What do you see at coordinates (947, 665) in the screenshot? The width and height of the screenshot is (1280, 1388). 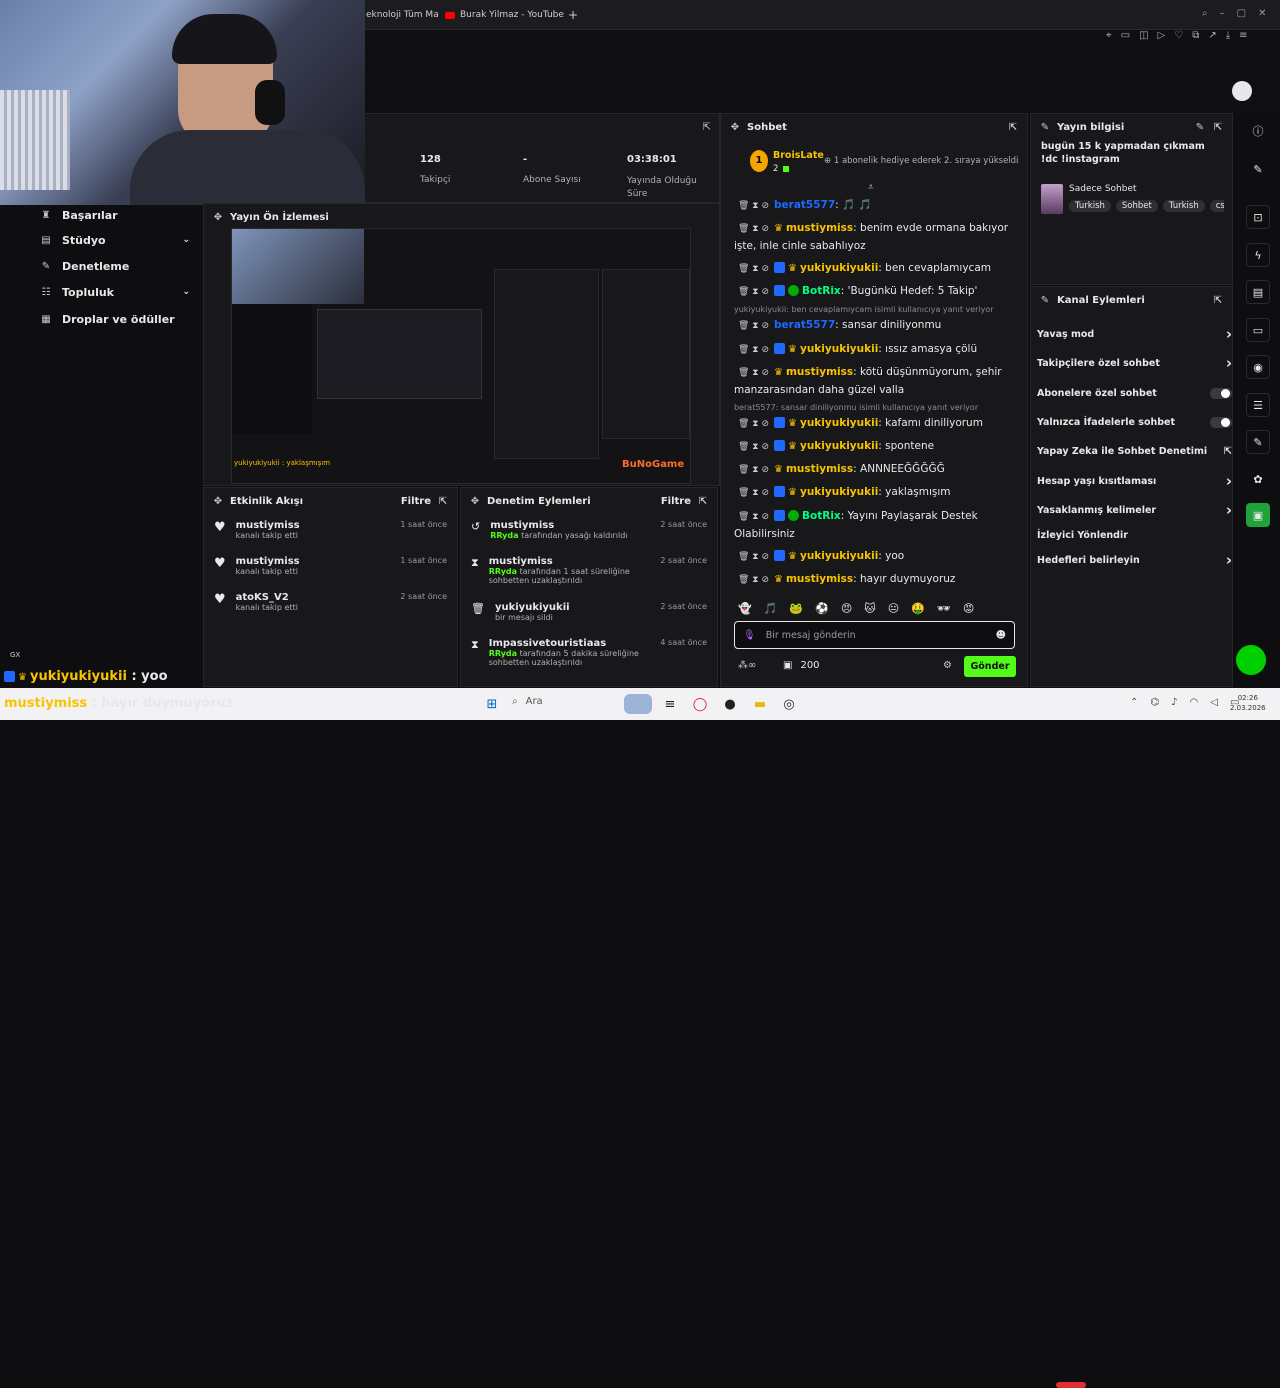 I see `settings-icon: ⚙` at bounding box center [947, 665].